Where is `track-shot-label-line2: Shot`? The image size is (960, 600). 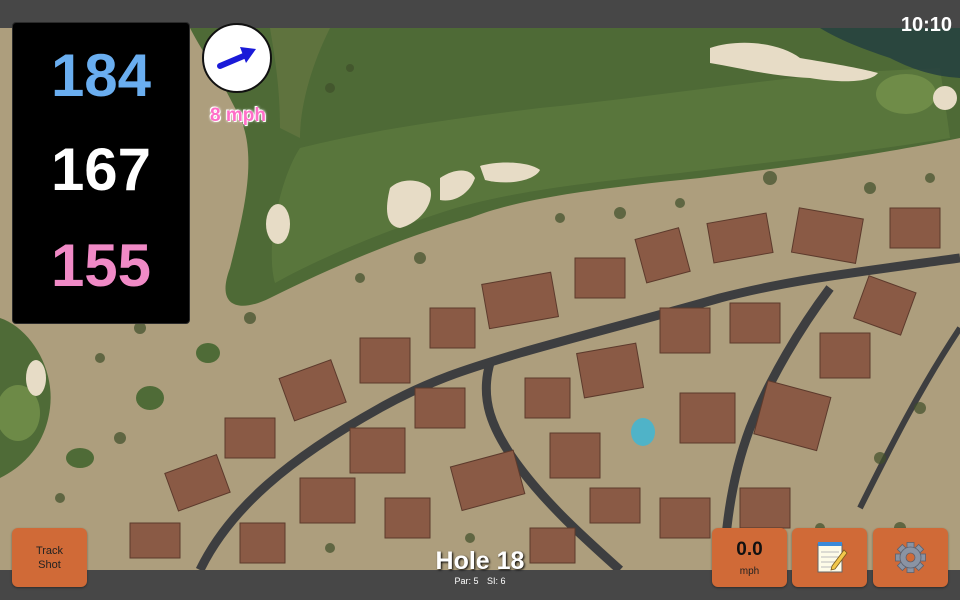 track-shot-label-line2: Shot is located at coordinates (49, 565).